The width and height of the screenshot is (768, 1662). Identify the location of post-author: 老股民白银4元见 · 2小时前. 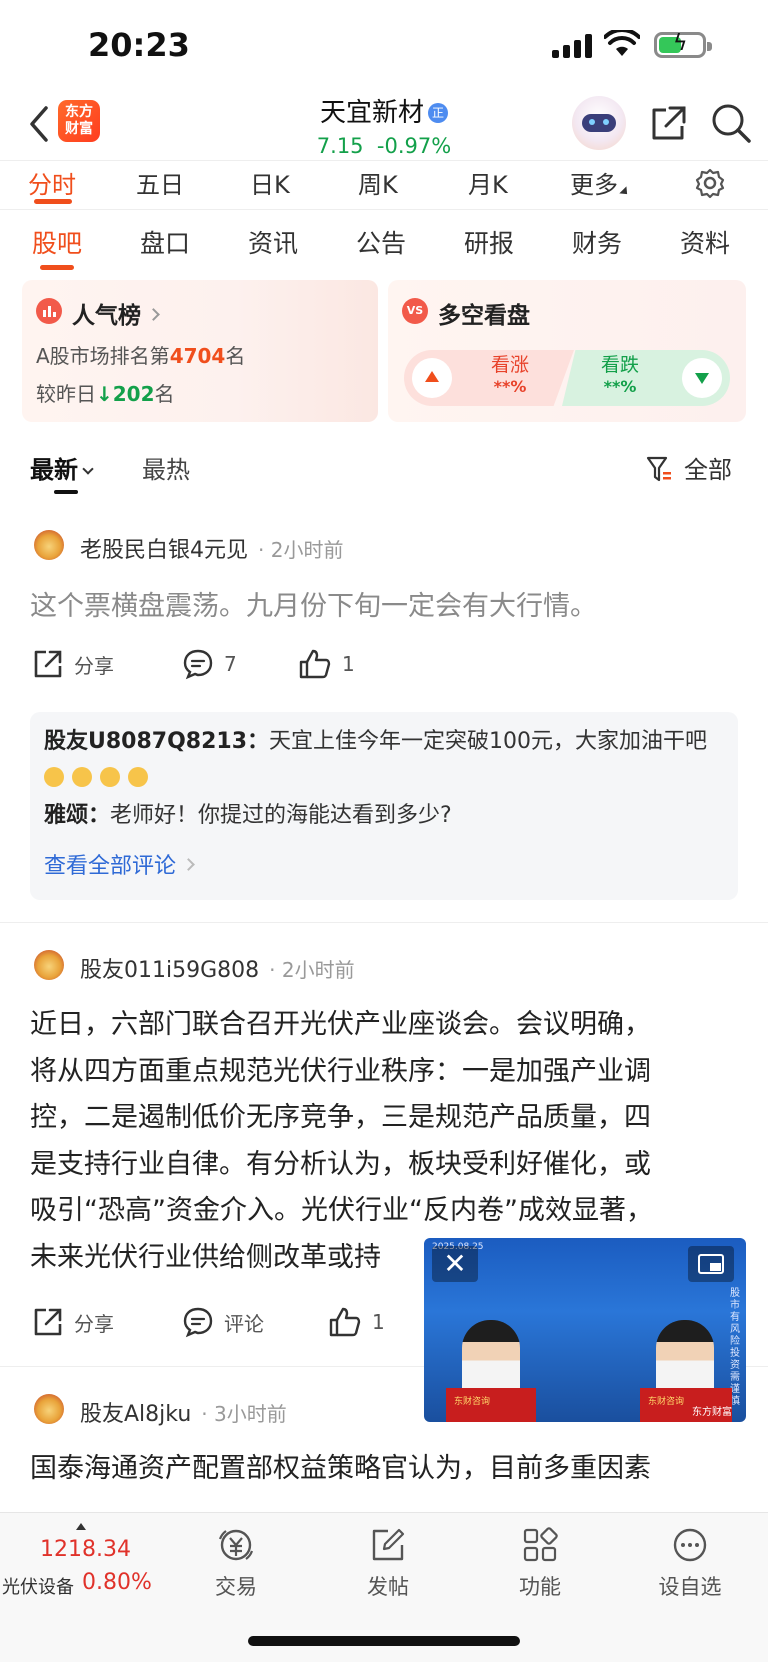
(211, 548).